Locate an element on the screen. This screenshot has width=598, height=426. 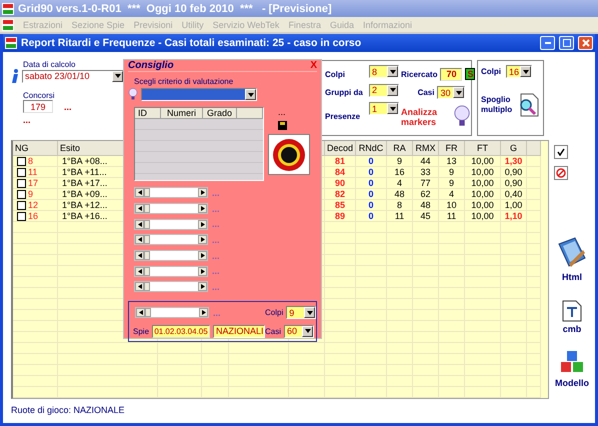
cancel-button is located at coordinates (561, 173).